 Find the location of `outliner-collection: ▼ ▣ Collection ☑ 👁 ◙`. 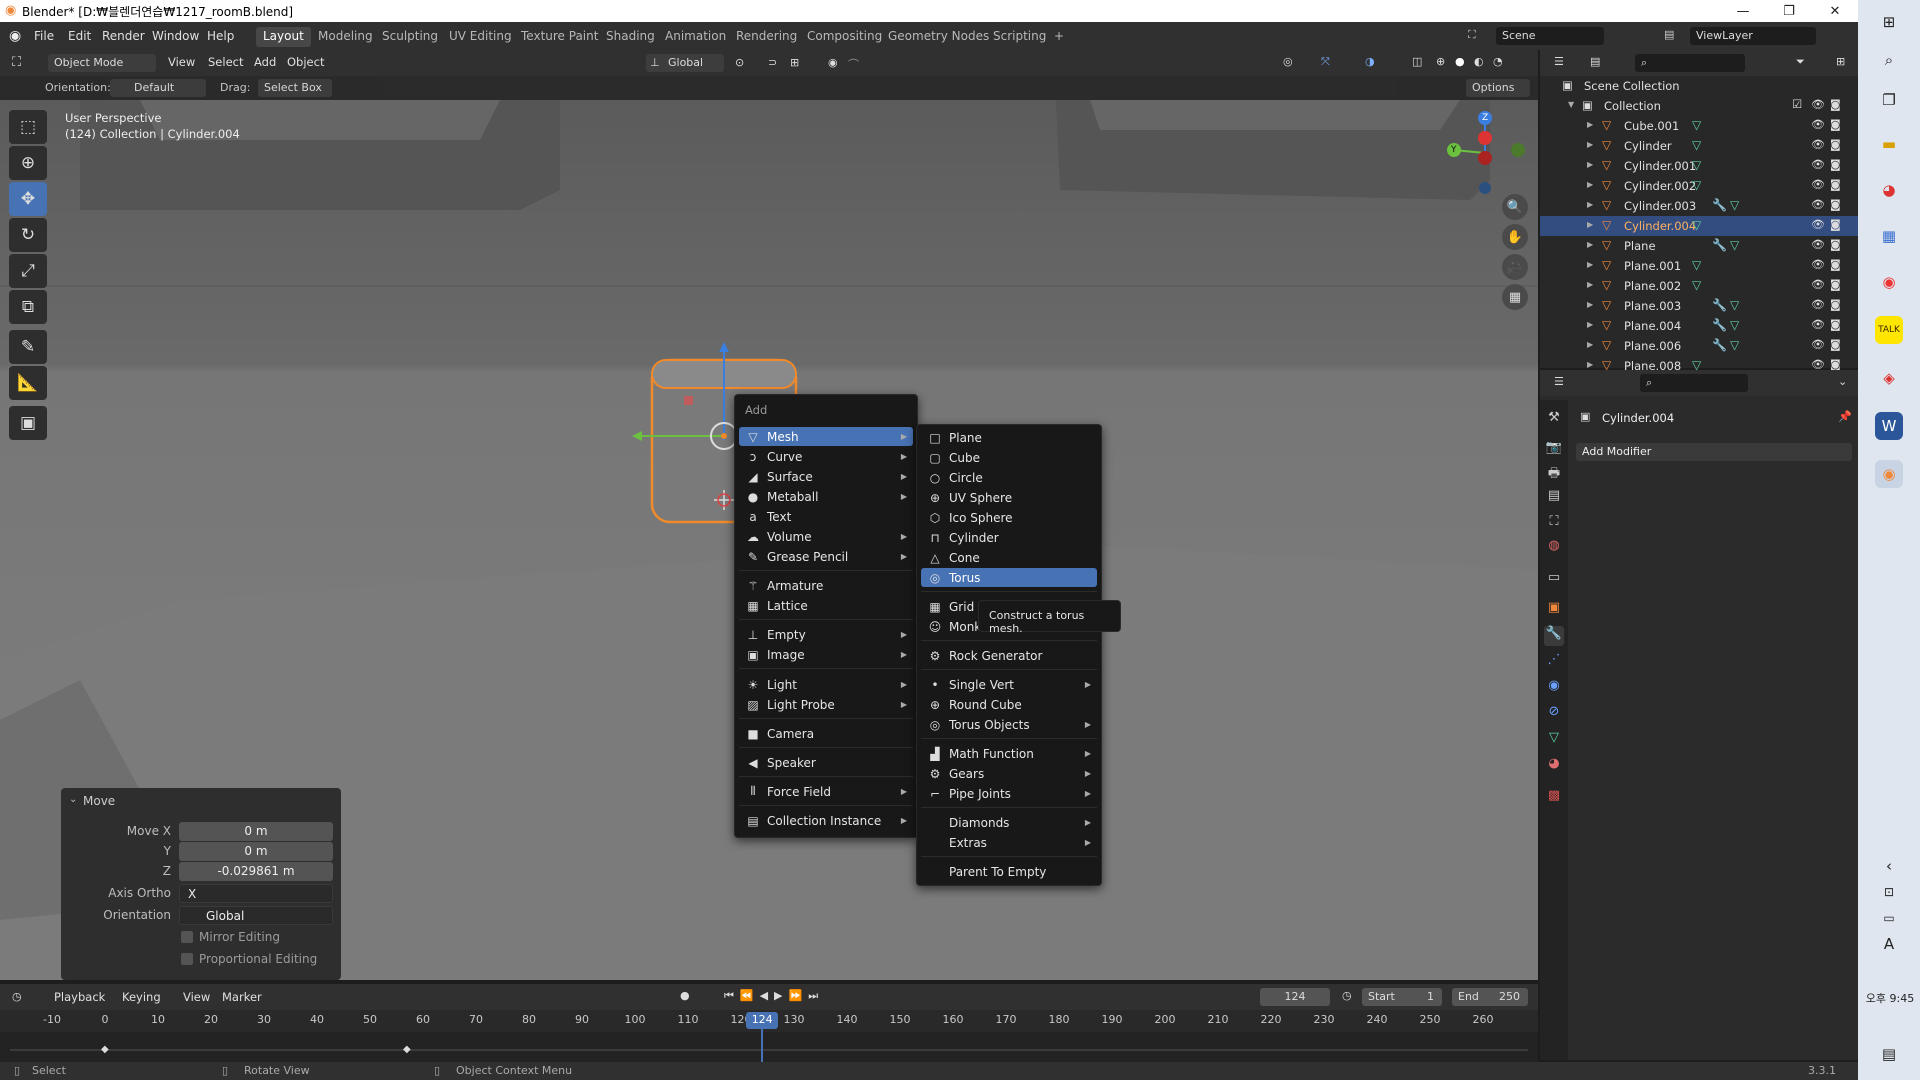

outliner-collection: ▼ ▣ Collection ☑ 👁 ◙ is located at coordinates (1699, 106).